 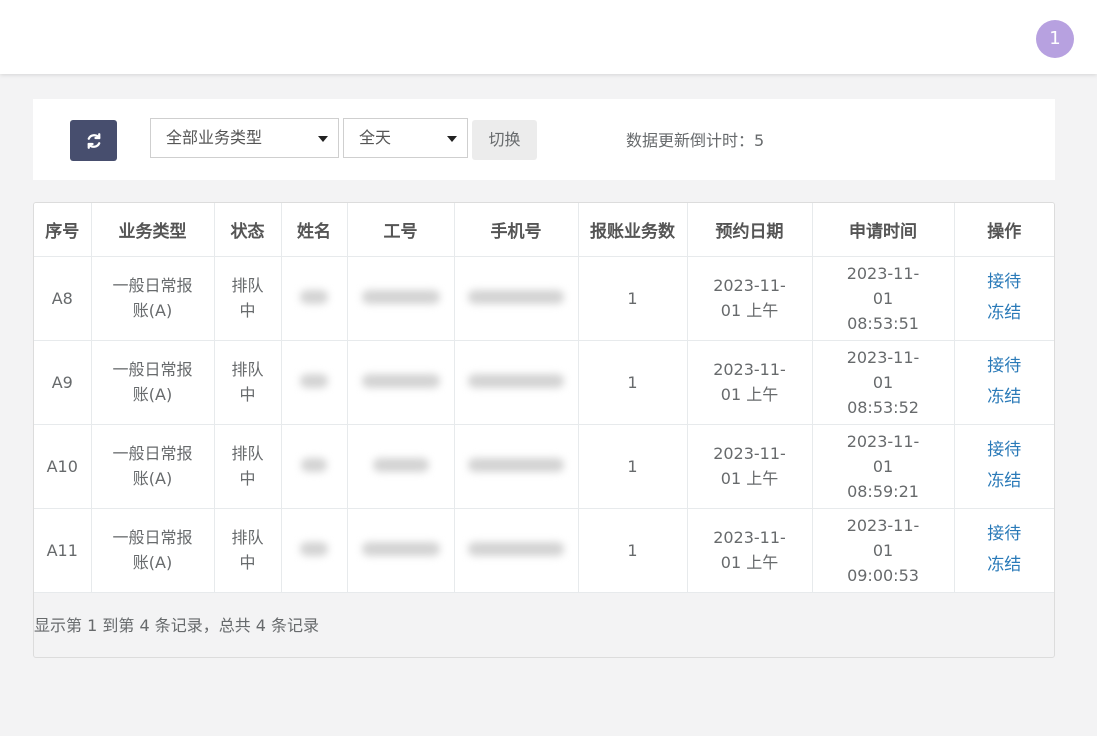 What do you see at coordinates (883, 298) in the screenshot?
I see `cell-time-text: 2023-11-01 08:53:51` at bounding box center [883, 298].